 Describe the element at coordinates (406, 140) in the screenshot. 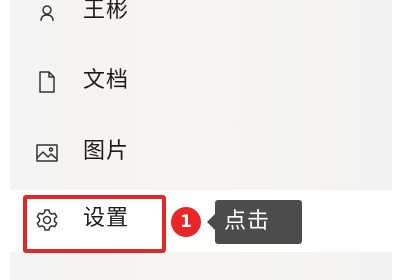

I see `panel-right-edge` at that location.